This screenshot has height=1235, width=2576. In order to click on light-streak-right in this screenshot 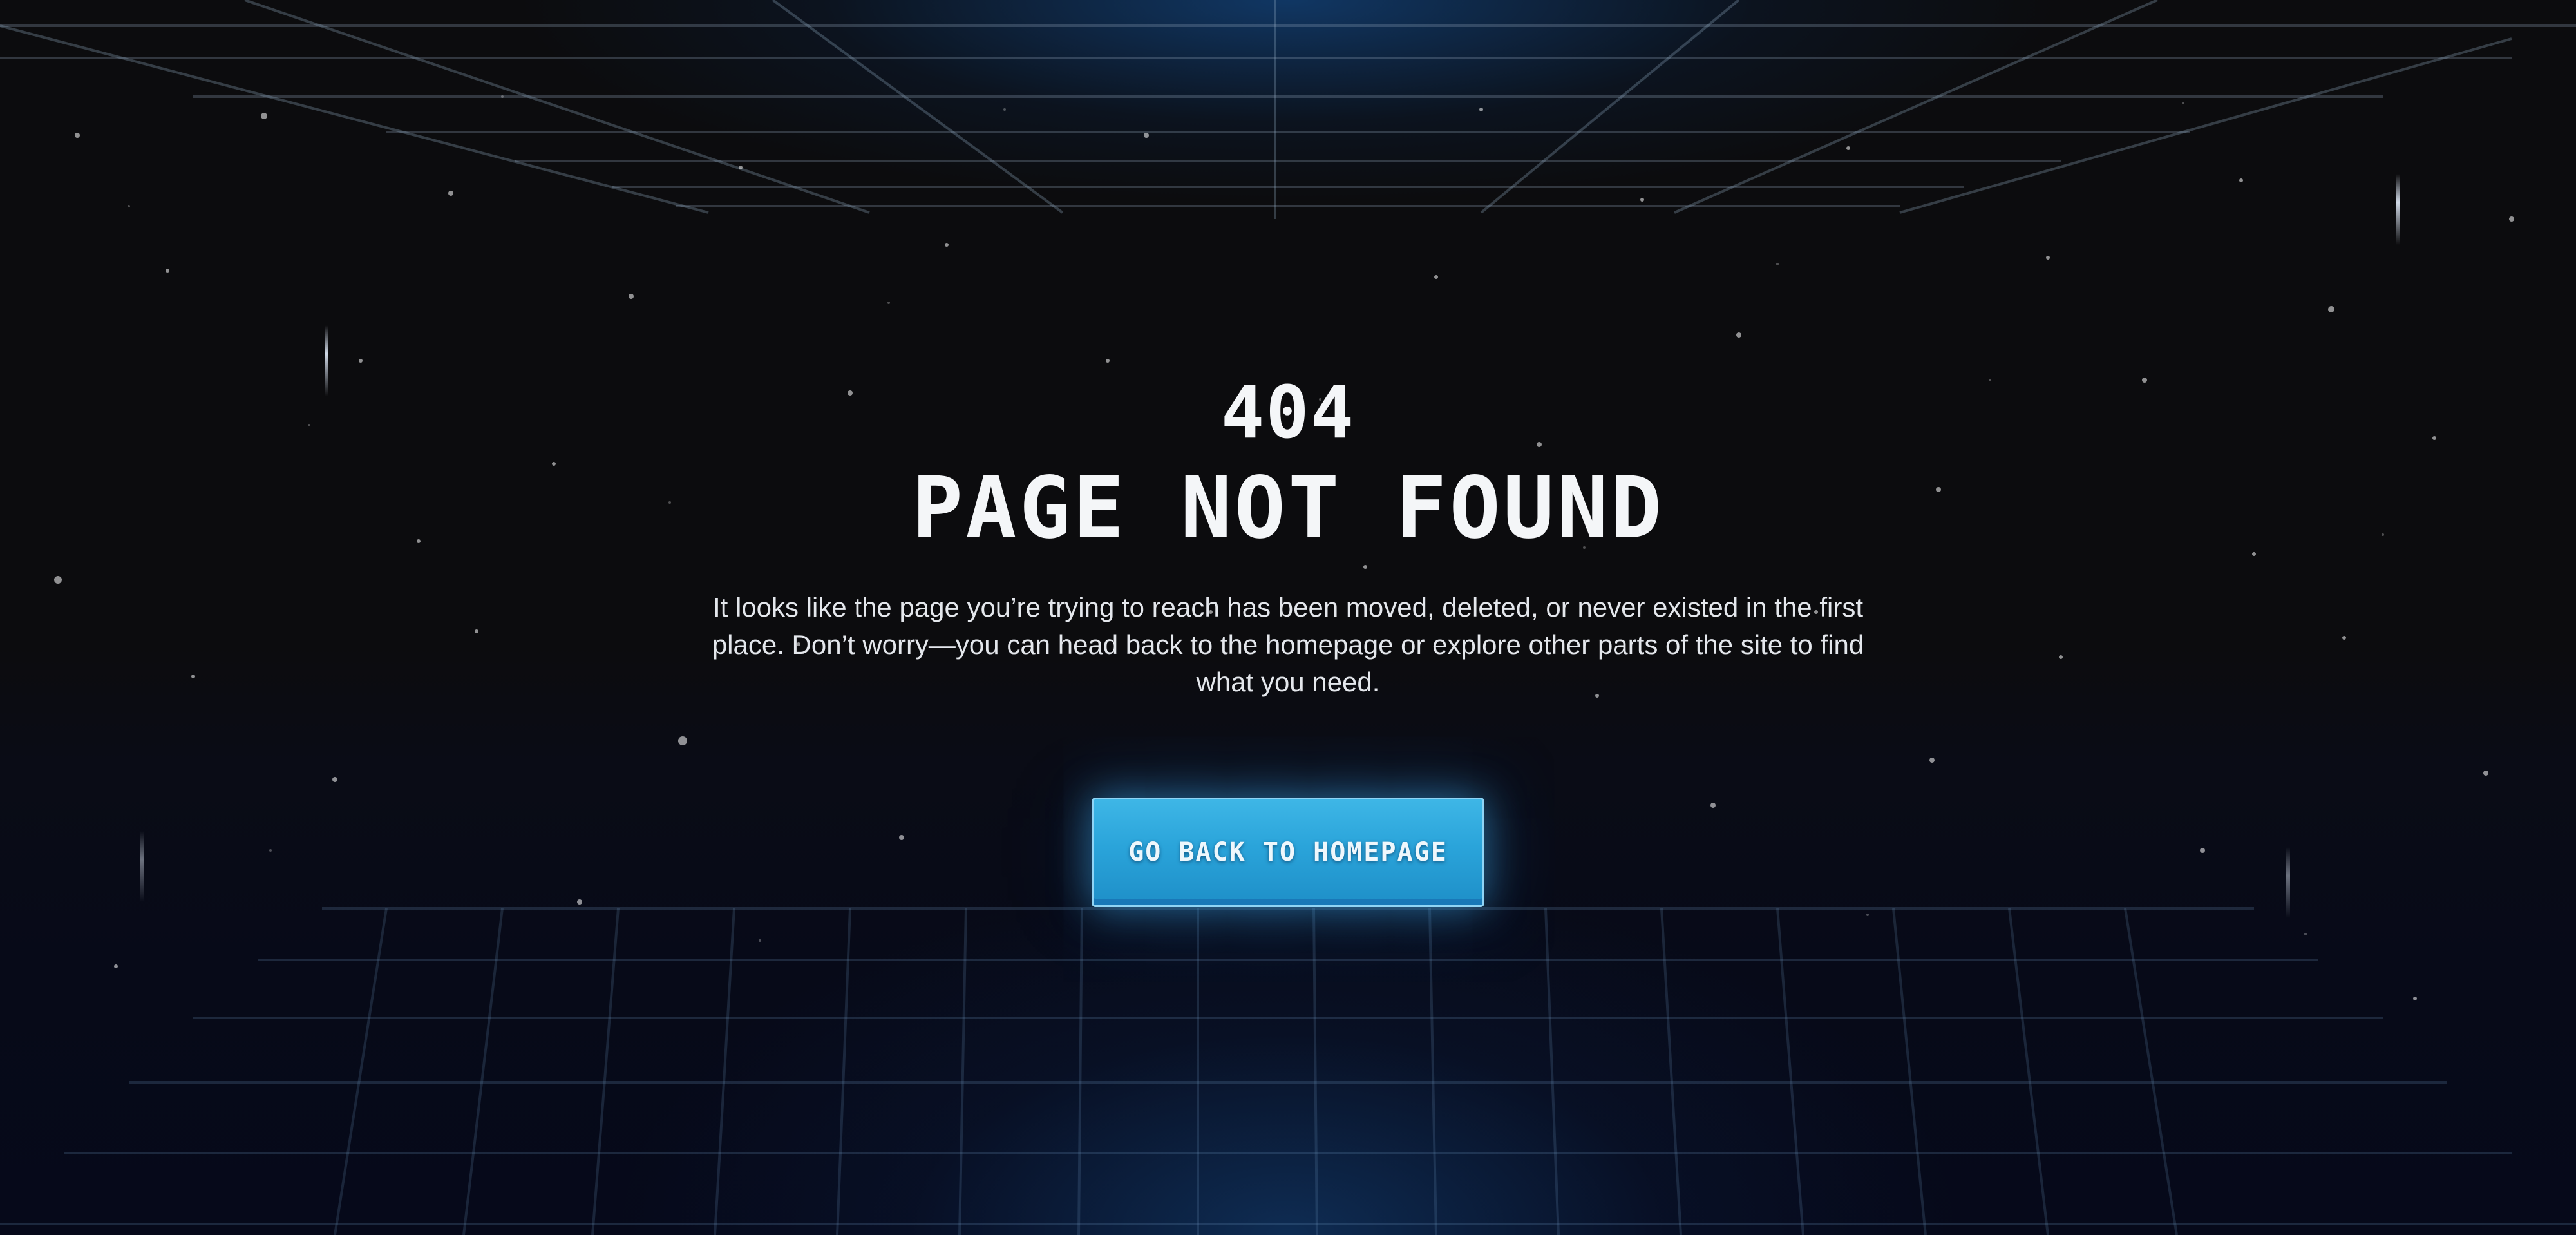, I will do `click(2398, 209)`.